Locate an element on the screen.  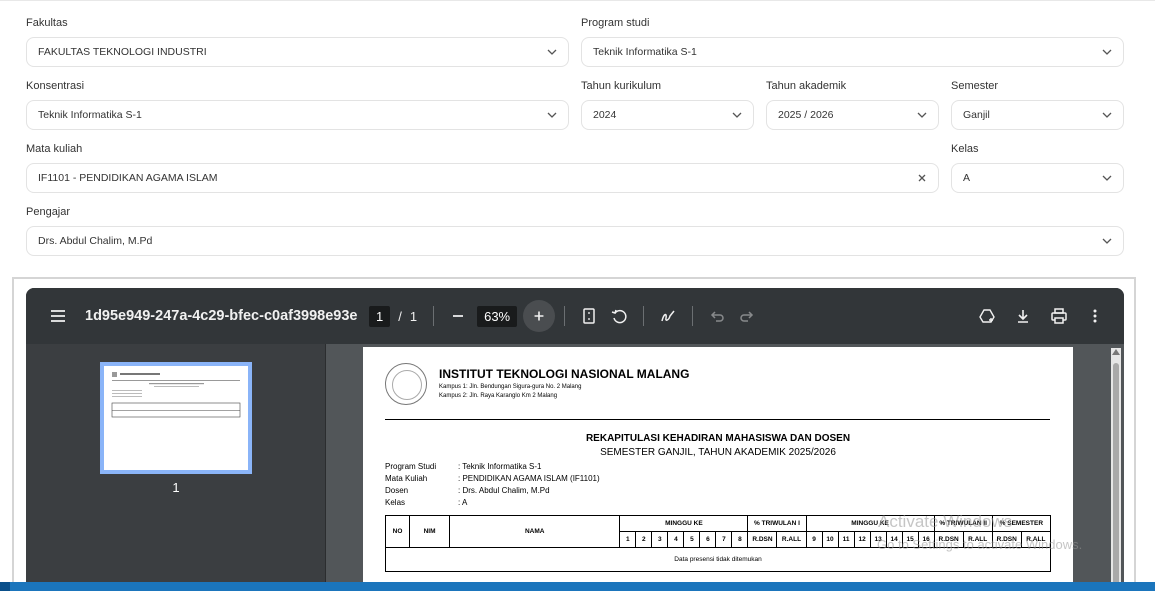
kelas-select: A is located at coordinates (1037, 178).